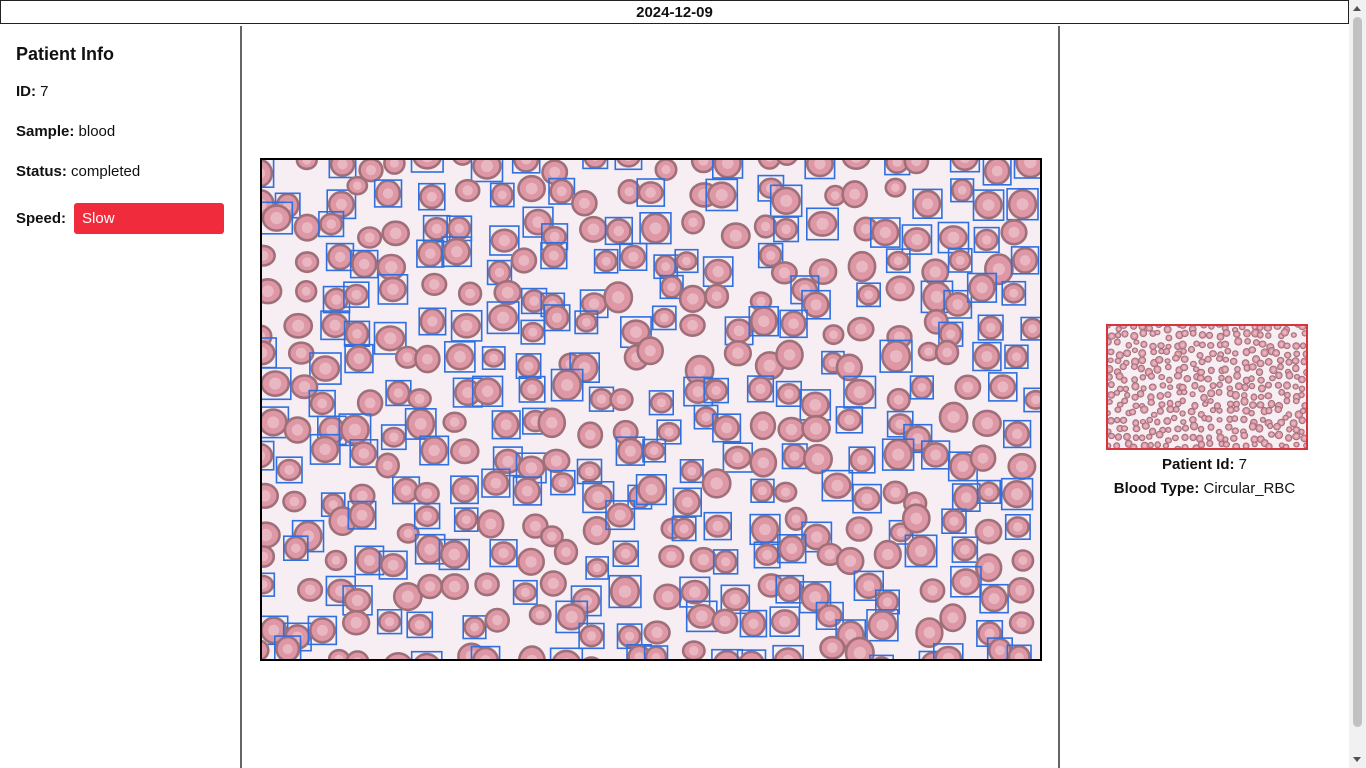 Image resolution: width=1366 pixels, height=768 pixels. I want to click on thumbnail-canvas, so click(1207, 387).